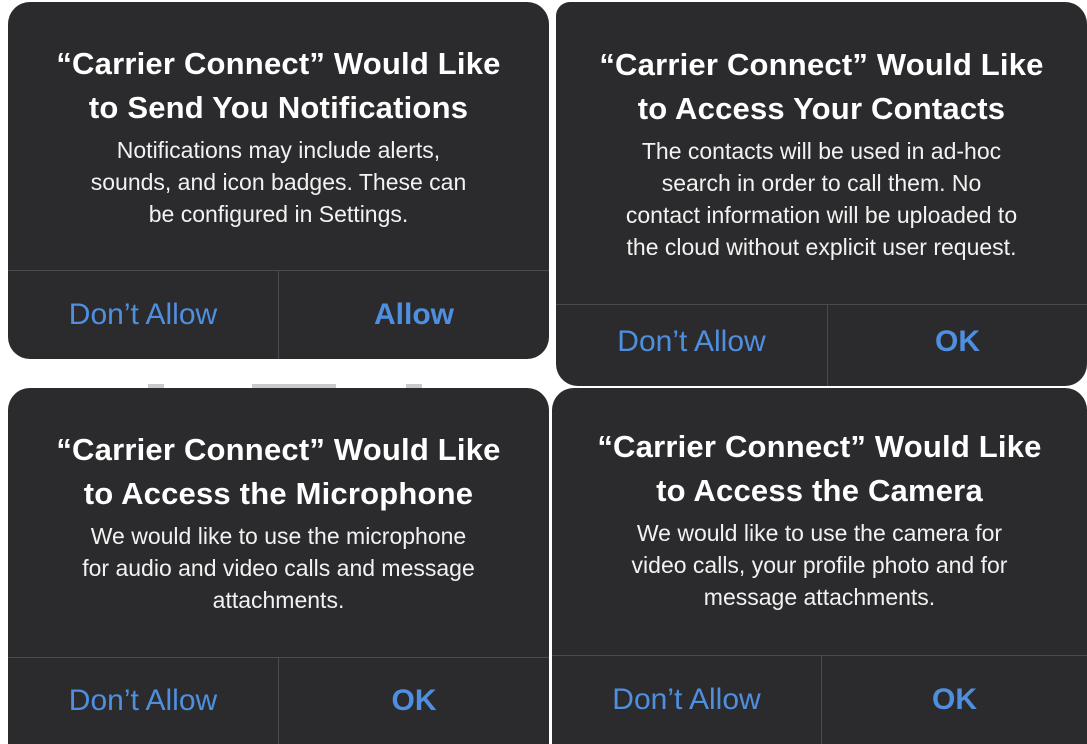 The height and width of the screenshot is (744, 1087). Describe the element at coordinates (819, 490) in the screenshot. I see `alert-title-line2: to Access the Camera` at that location.